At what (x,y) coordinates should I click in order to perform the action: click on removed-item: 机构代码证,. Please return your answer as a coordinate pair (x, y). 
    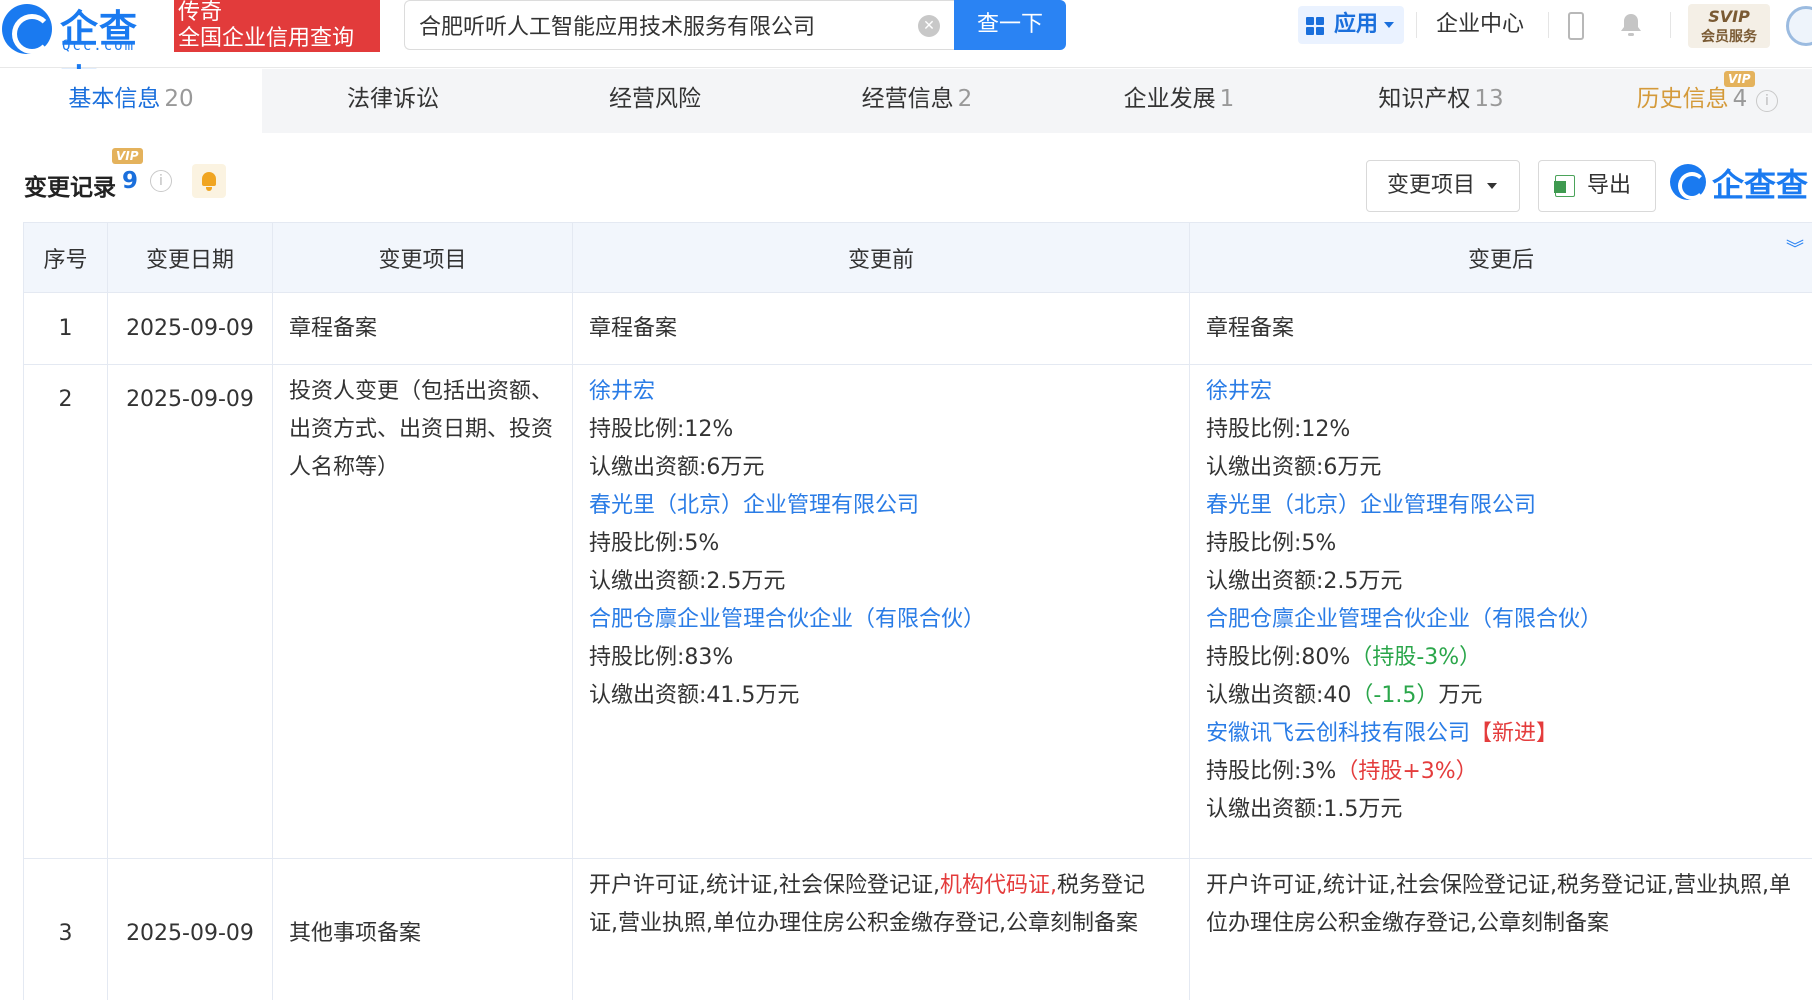
    Looking at the image, I should click on (998, 885).